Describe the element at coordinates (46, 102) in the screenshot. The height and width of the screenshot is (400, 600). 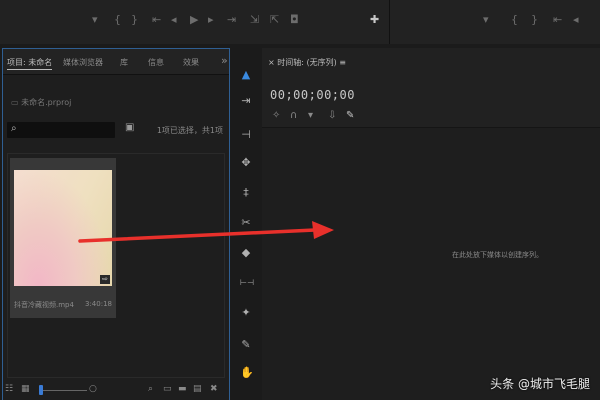
I see `project-file-name: 未命名.prproj` at that location.